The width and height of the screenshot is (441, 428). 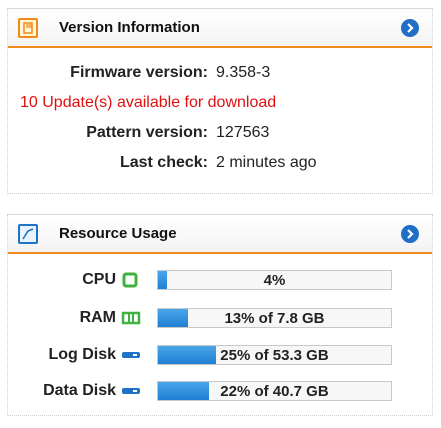 I want to click on ram-usage-bar: 13% of 7.8 GB, so click(x=274, y=318).